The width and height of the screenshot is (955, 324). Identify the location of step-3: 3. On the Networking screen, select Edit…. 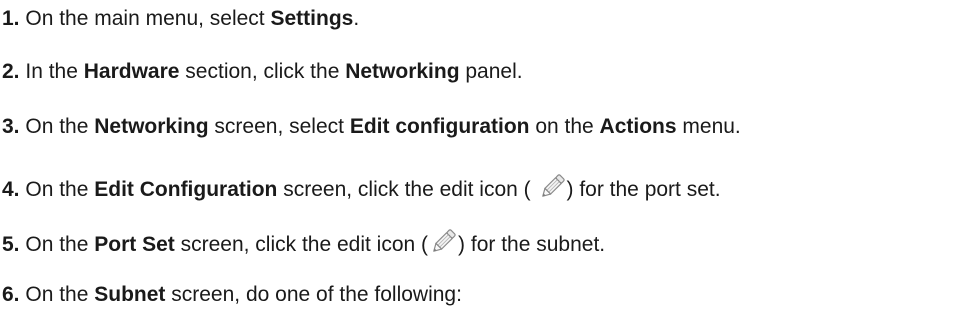
(371, 126).